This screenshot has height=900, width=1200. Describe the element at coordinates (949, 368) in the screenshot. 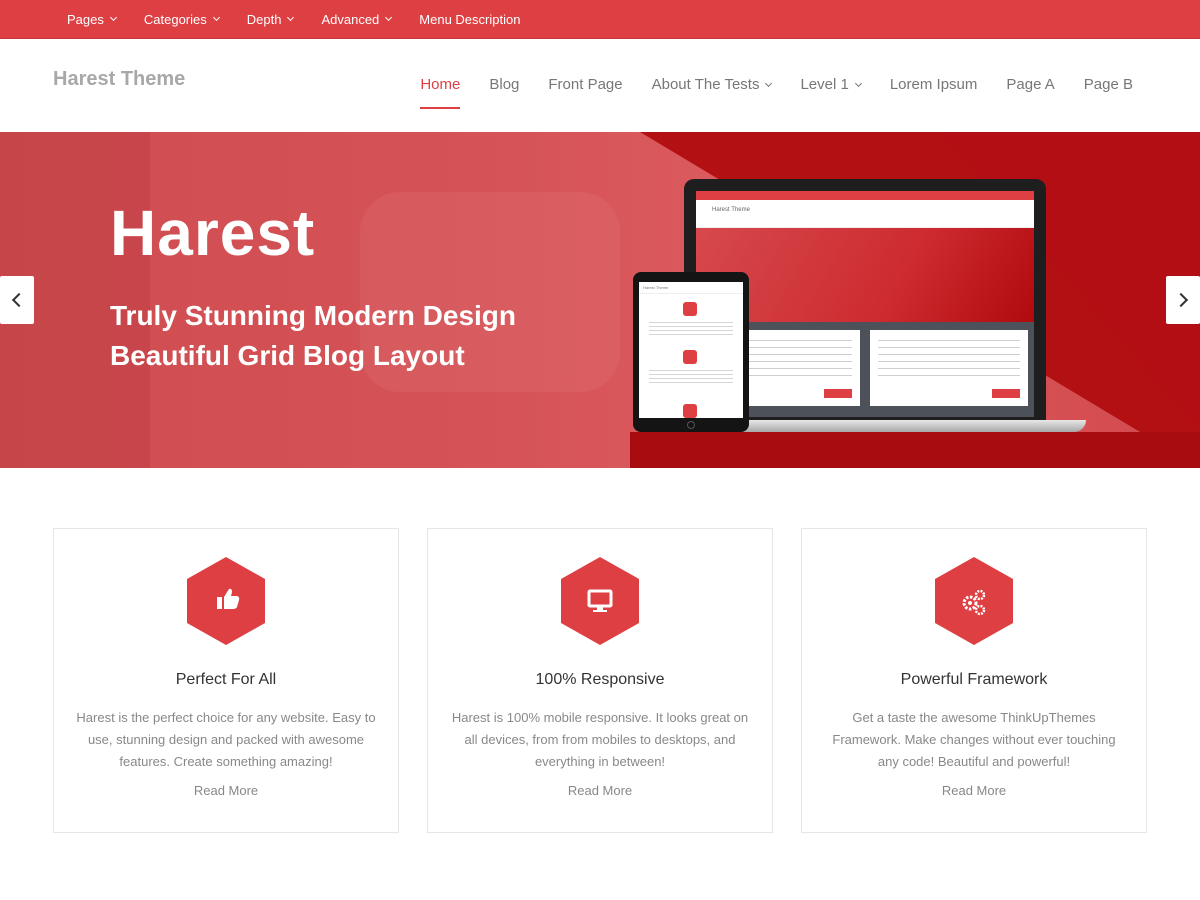

I see `mockup-post-card` at that location.